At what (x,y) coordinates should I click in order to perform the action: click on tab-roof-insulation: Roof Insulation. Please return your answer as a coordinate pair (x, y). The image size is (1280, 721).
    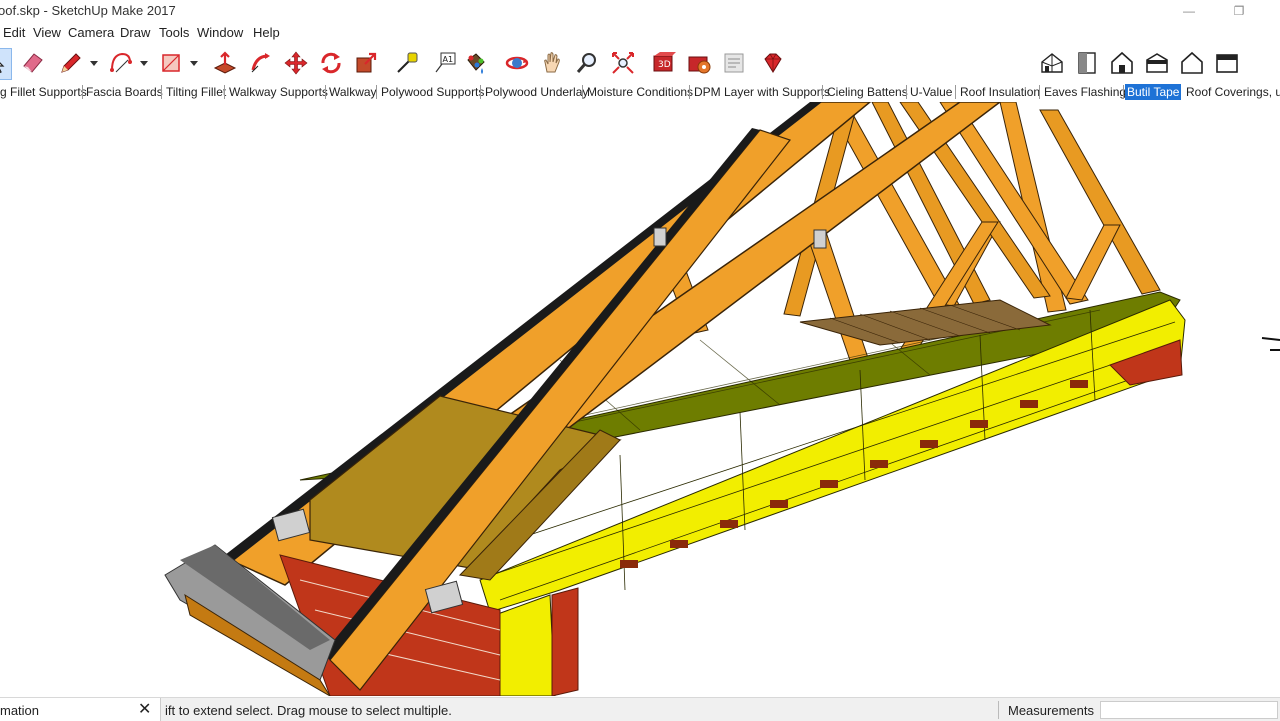
    Looking at the image, I should click on (1000, 92).